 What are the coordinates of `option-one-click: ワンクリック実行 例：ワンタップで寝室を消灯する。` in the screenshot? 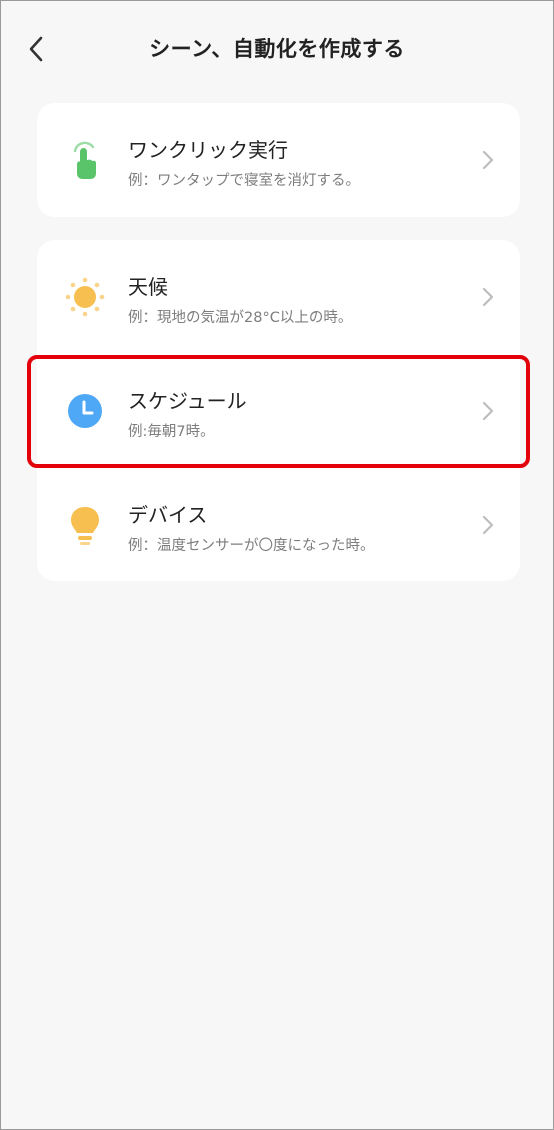 It's located at (278, 160).